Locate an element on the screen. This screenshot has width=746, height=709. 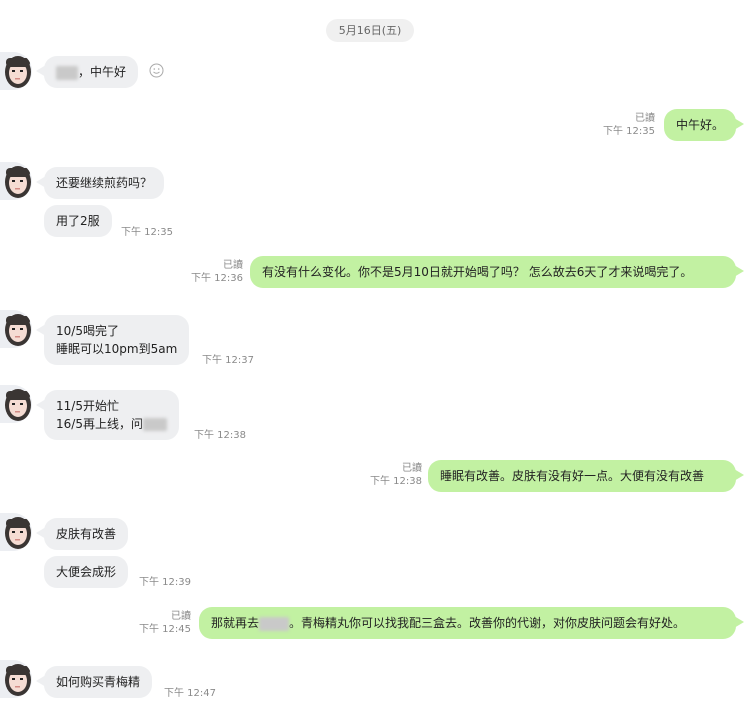
message-line-with-redaction: 16/5再上线，问 is located at coordinates (111, 424).